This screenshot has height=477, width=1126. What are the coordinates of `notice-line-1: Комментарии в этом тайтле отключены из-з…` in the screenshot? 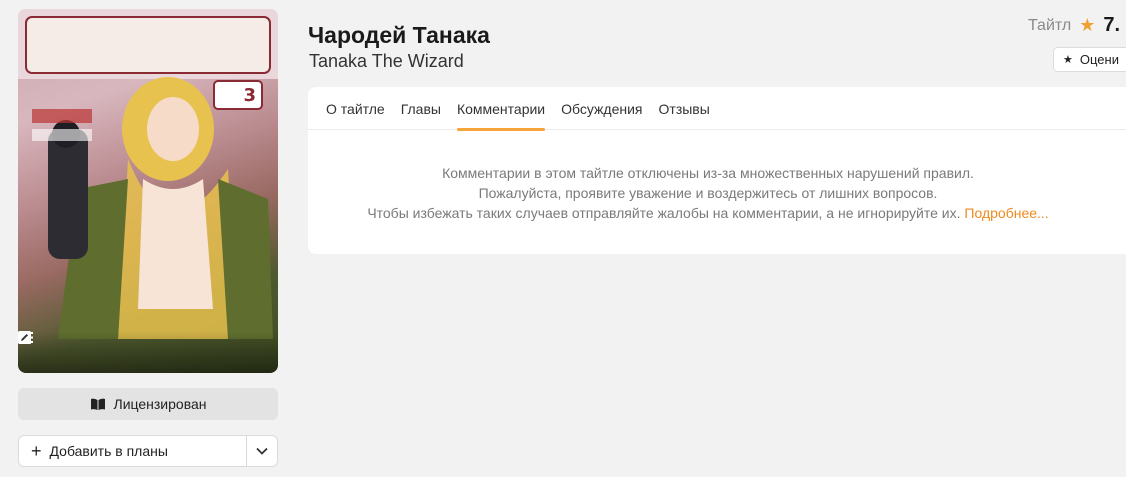 It's located at (708, 173).